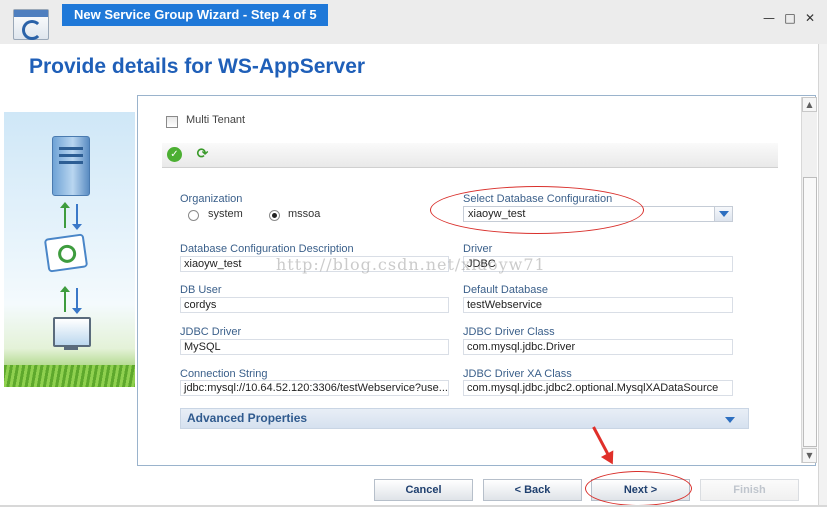 Image resolution: width=827 pixels, height=507 pixels. Describe the element at coordinates (598, 347) in the screenshot. I see `jdbc-driver-class-field: com.mysql.jdbc.Driver` at that location.